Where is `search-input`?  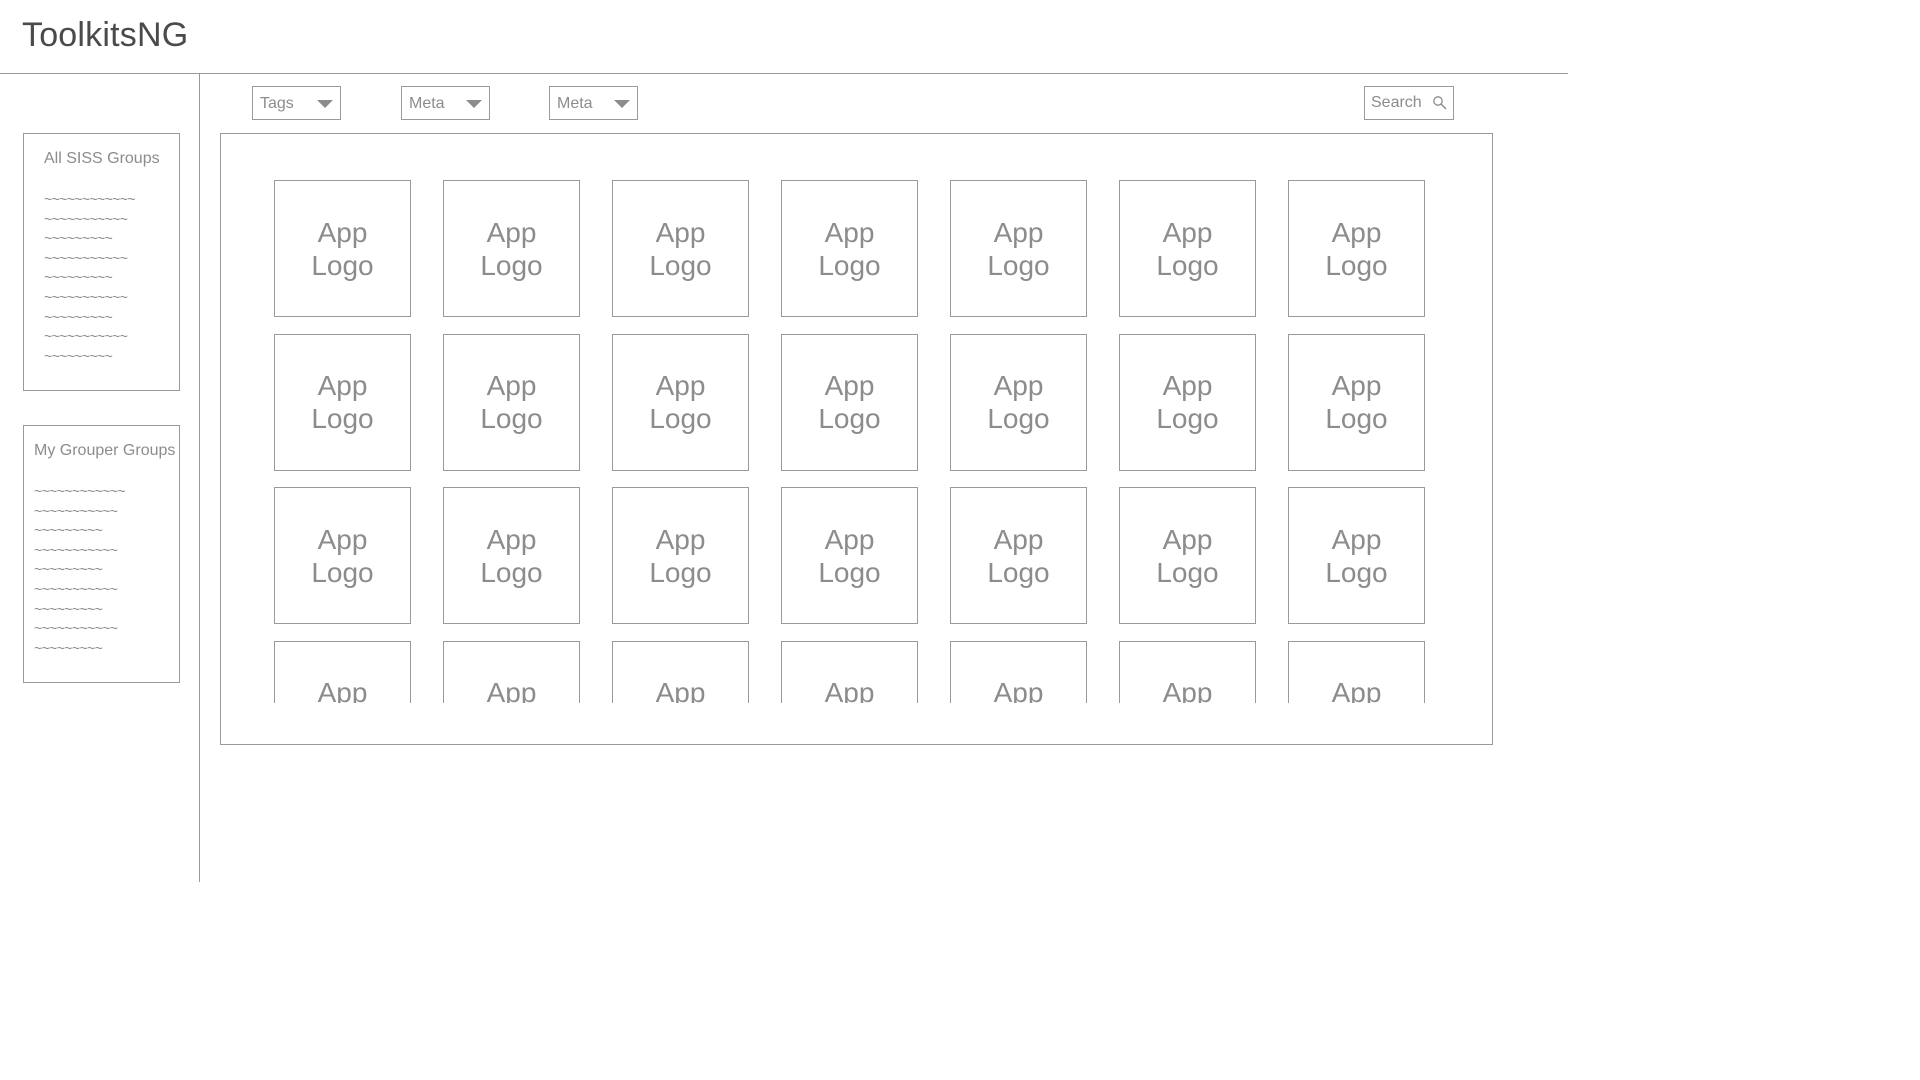 search-input is located at coordinates (1401, 103).